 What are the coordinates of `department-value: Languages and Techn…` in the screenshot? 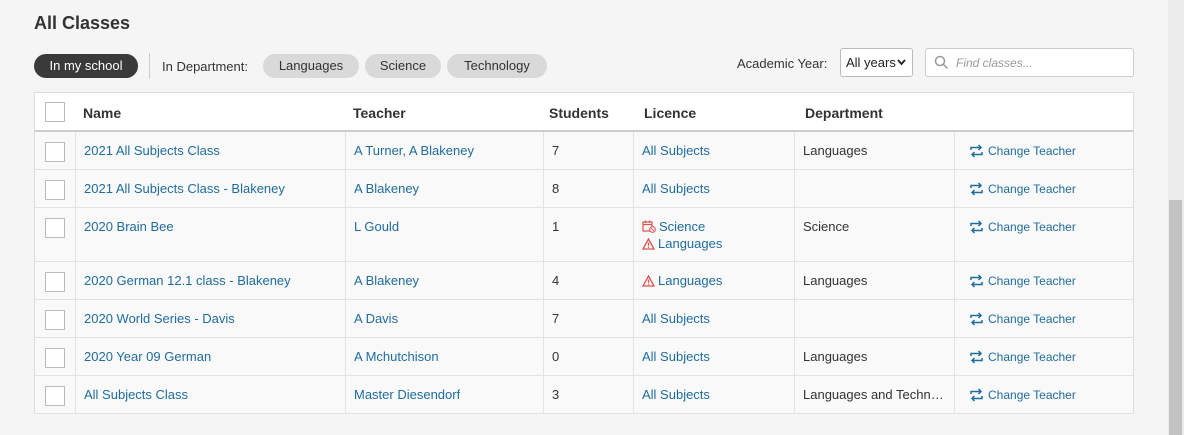 It's located at (873, 394).